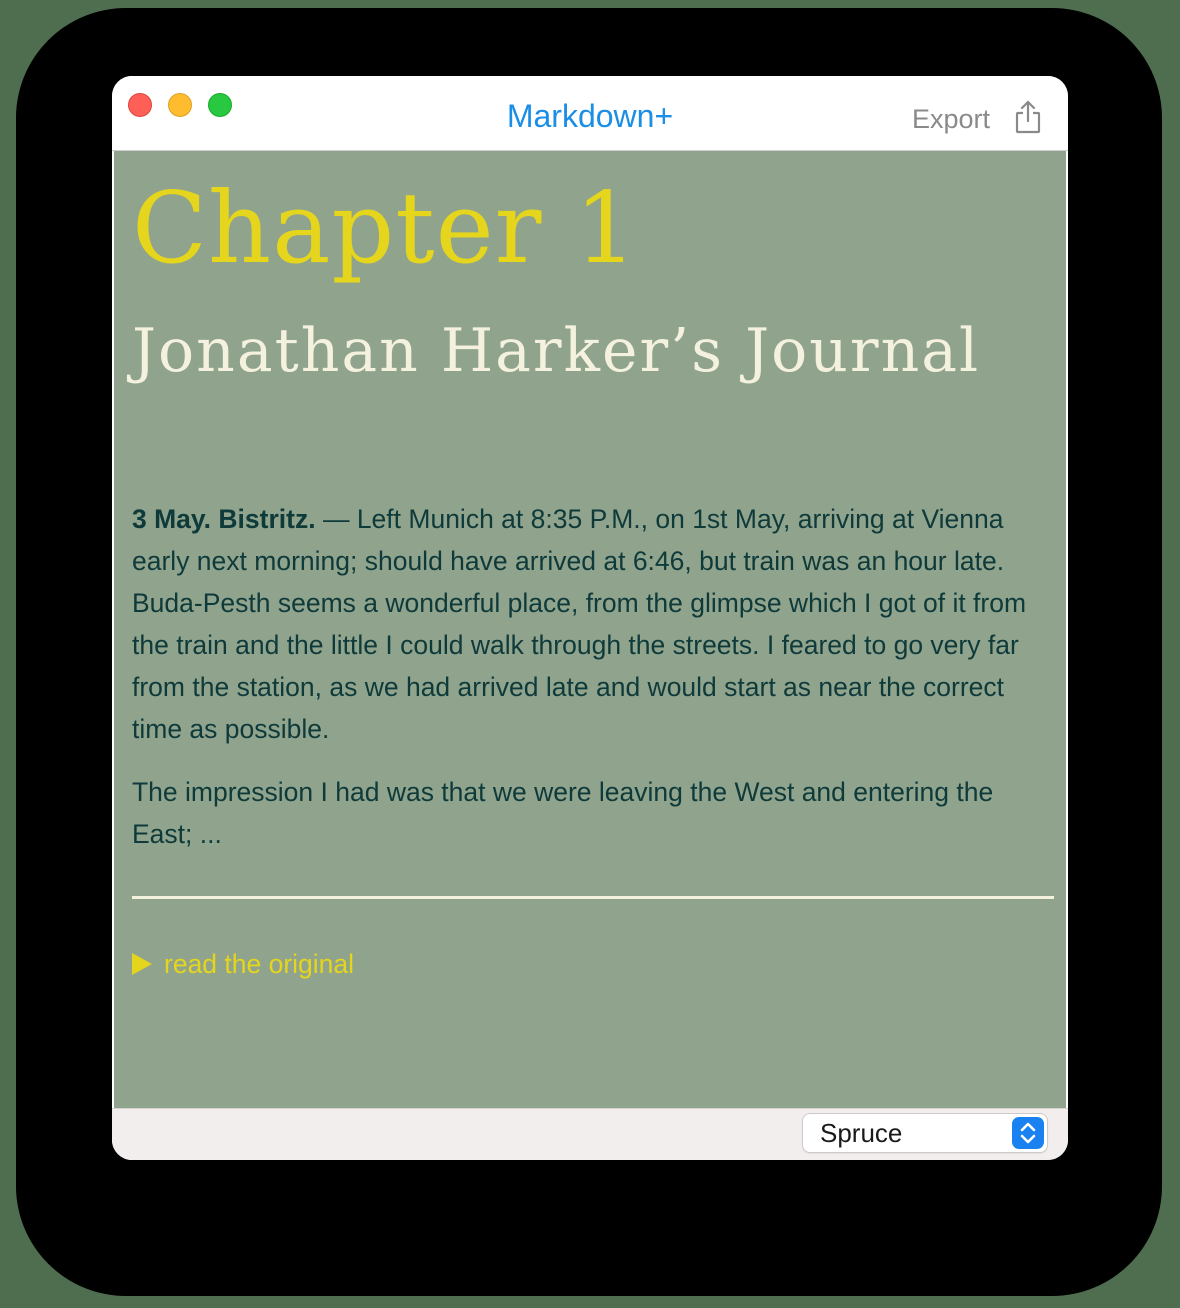 The image size is (1180, 1308). Describe the element at coordinates (142, 964) in the screenshot. I see `disclosure-triangle-icon` at that location.